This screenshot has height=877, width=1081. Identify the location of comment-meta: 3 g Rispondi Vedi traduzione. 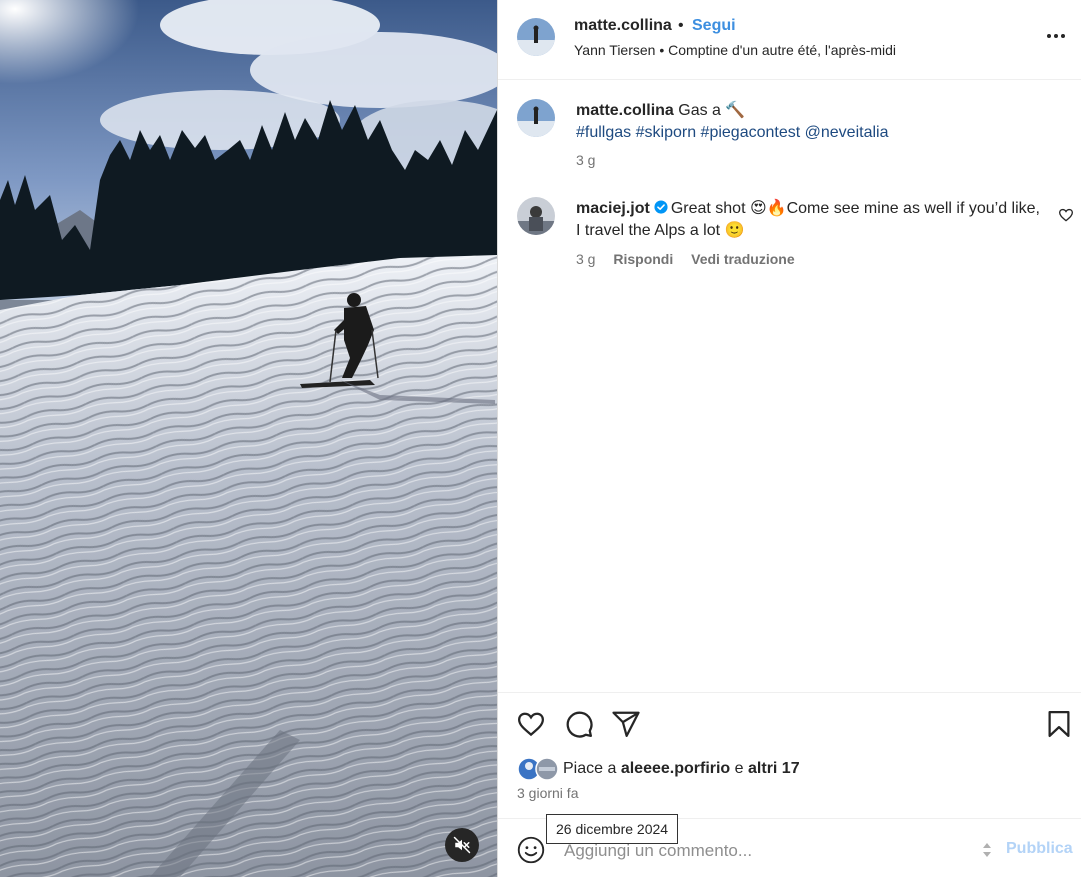
(692, 259).